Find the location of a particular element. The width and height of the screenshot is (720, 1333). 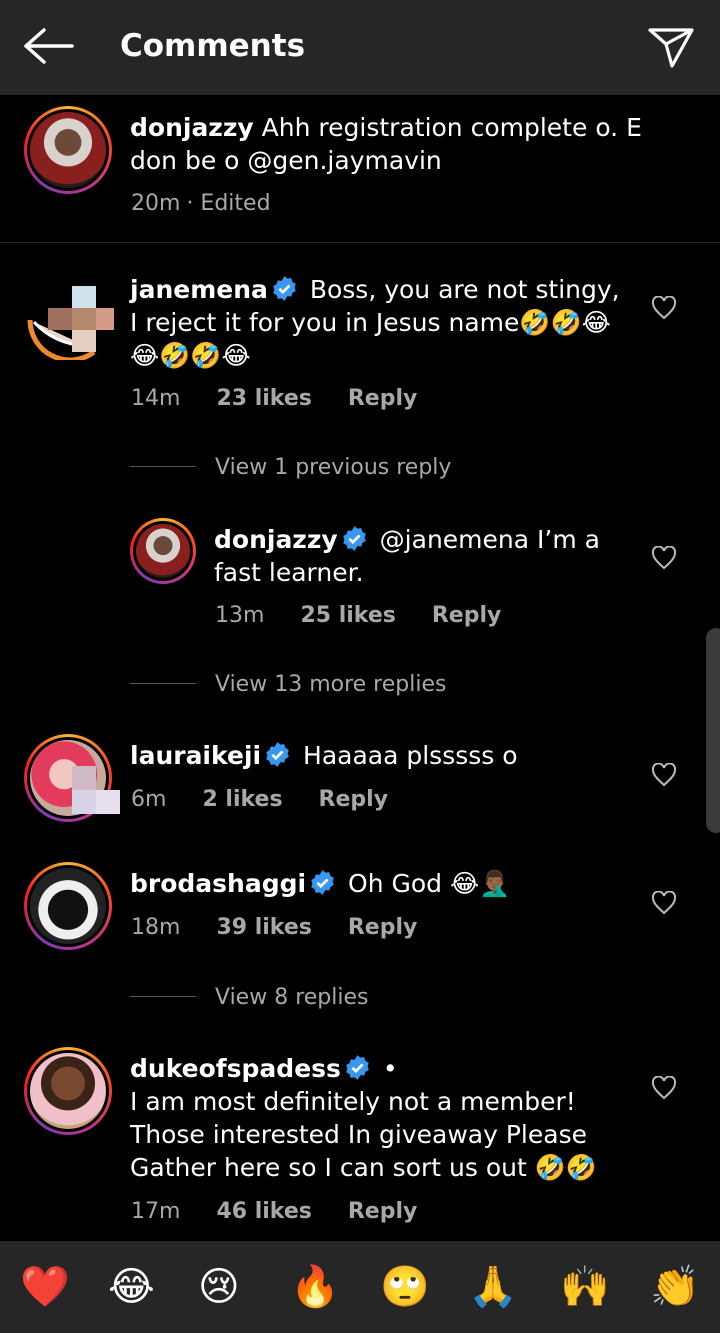

comment-meta: 6m 2 likes Reply is located at coordinates (277, 799).